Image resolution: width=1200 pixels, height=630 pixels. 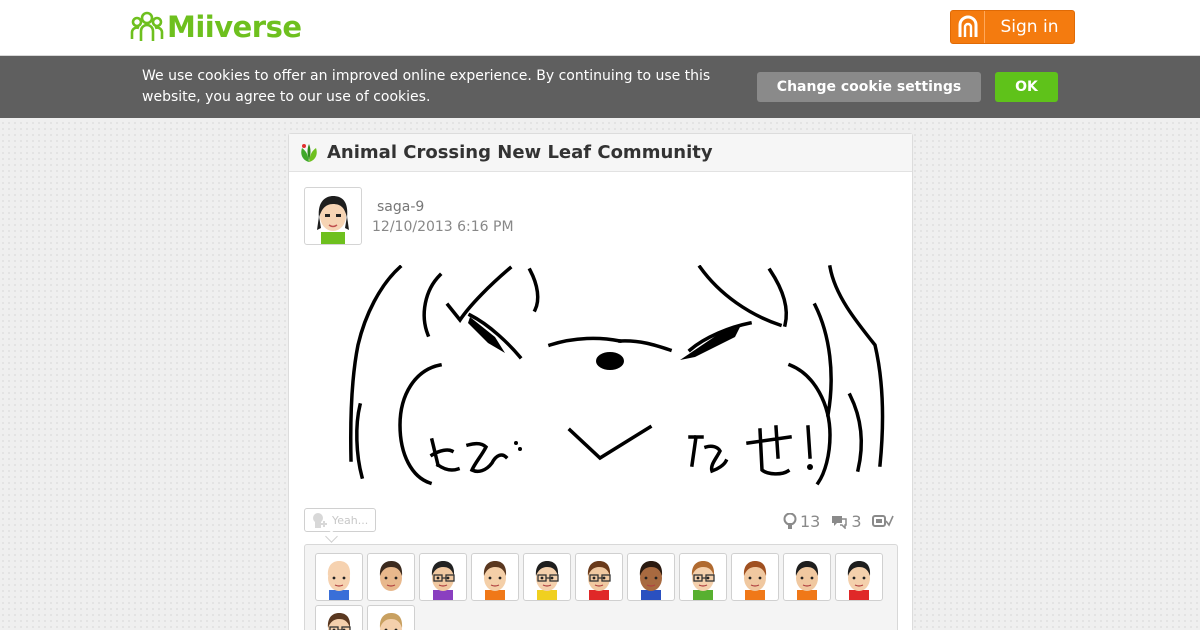 I want to click on yeah-avatars-grid, so click(x=605, y=591).